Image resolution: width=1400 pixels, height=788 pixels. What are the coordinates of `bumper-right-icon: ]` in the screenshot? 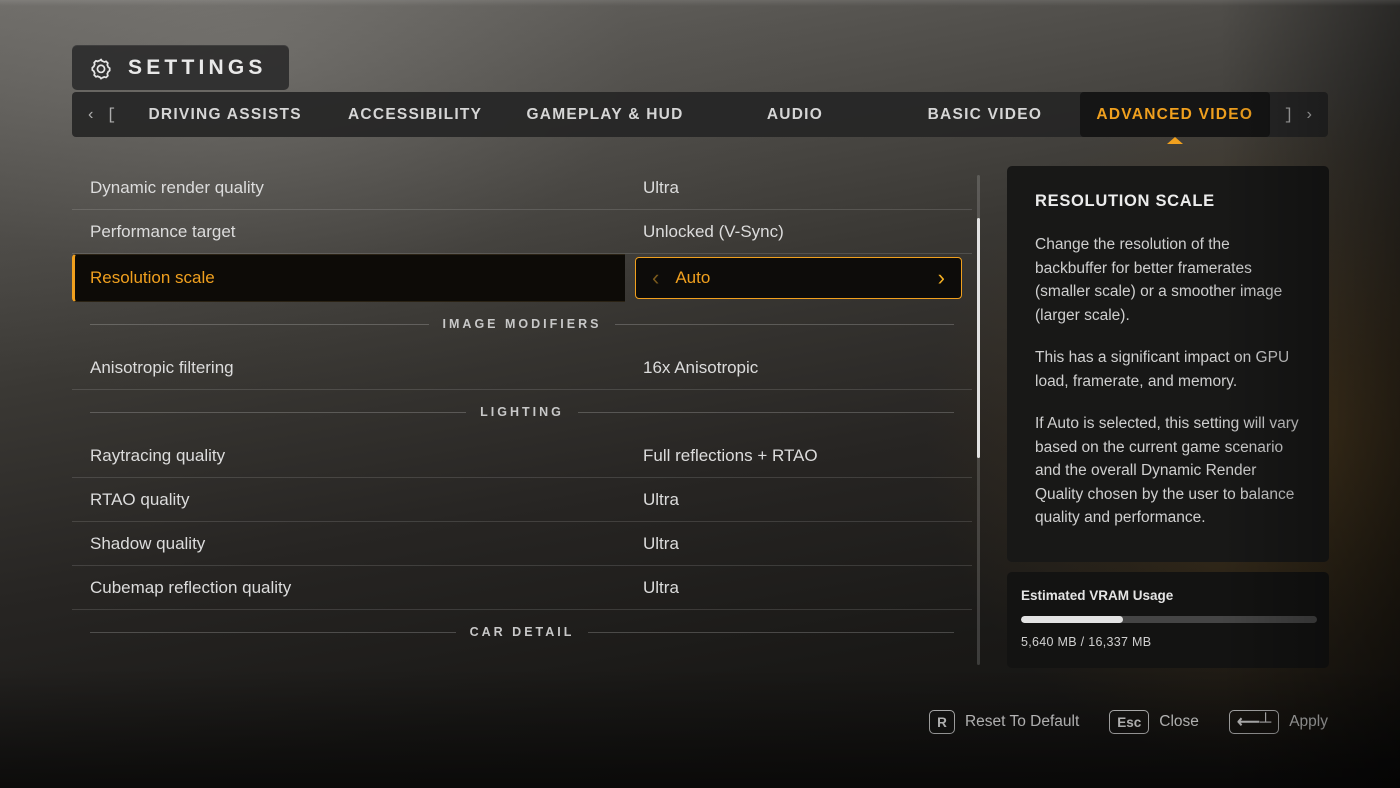 It's located at (1288, 114).